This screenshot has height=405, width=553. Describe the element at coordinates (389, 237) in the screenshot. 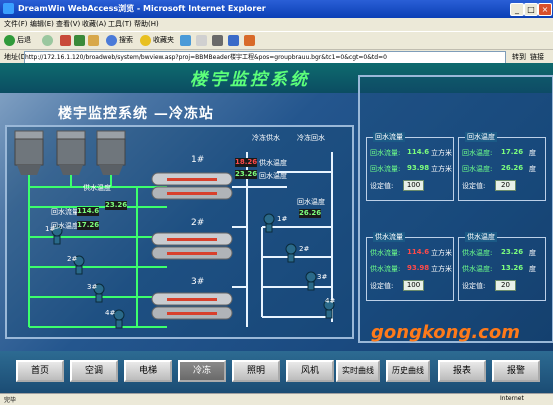

I see `group-supply-flow-header: 供水流量` at that location.